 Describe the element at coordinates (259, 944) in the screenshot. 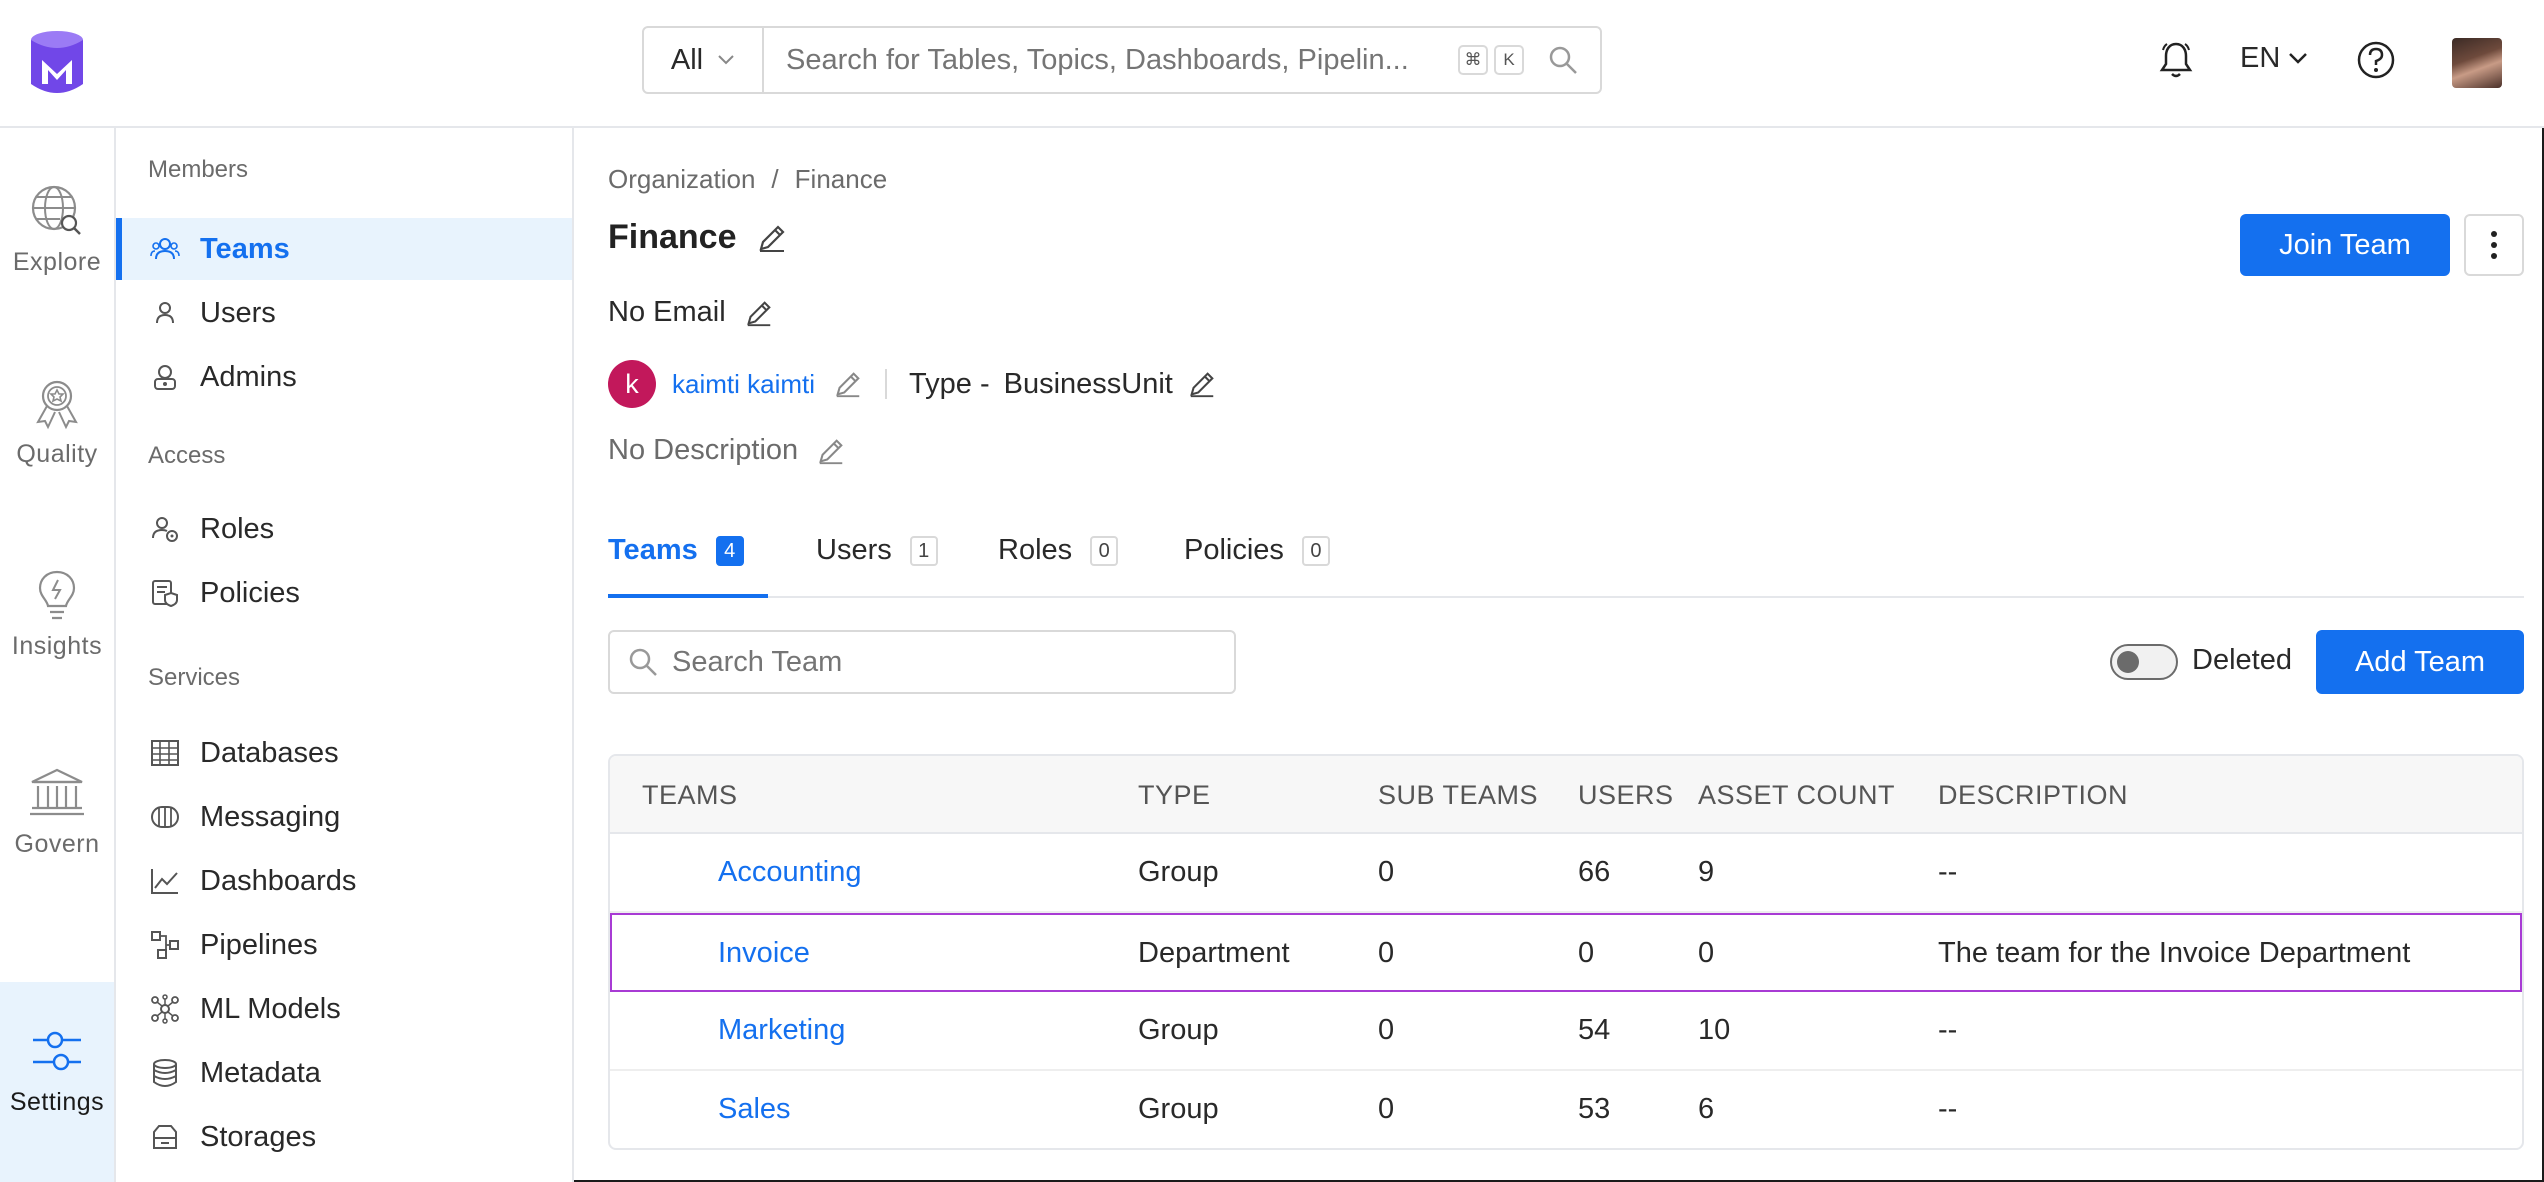

I see `menu-item-label: Pipelines` at that location.